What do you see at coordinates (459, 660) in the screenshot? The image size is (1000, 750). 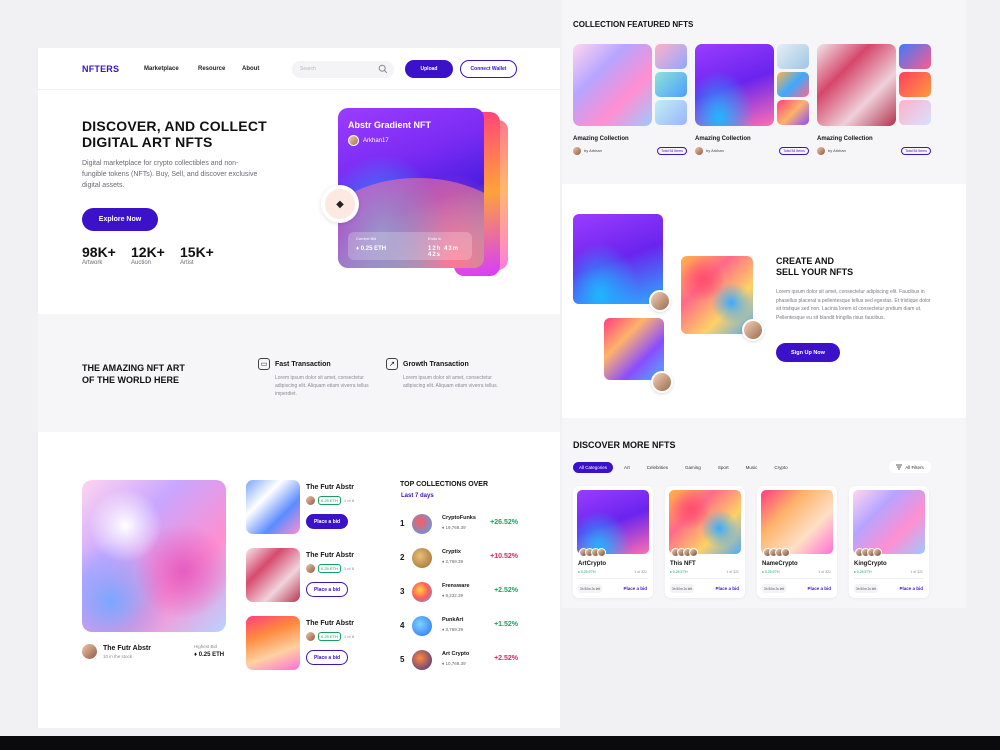 I see `collection-row: 5 Art Crypto ♦ 10,769.39 +2.52%` at bounding box center [459, 660].